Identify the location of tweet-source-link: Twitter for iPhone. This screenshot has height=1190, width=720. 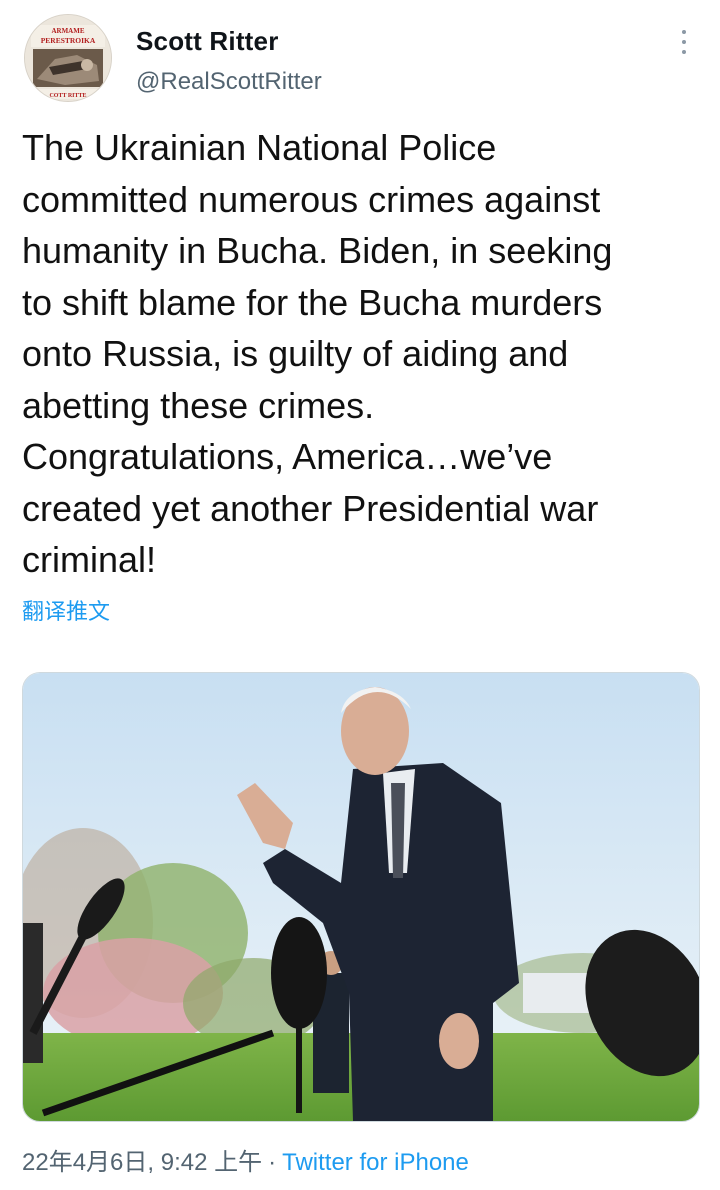
(375, 1162).